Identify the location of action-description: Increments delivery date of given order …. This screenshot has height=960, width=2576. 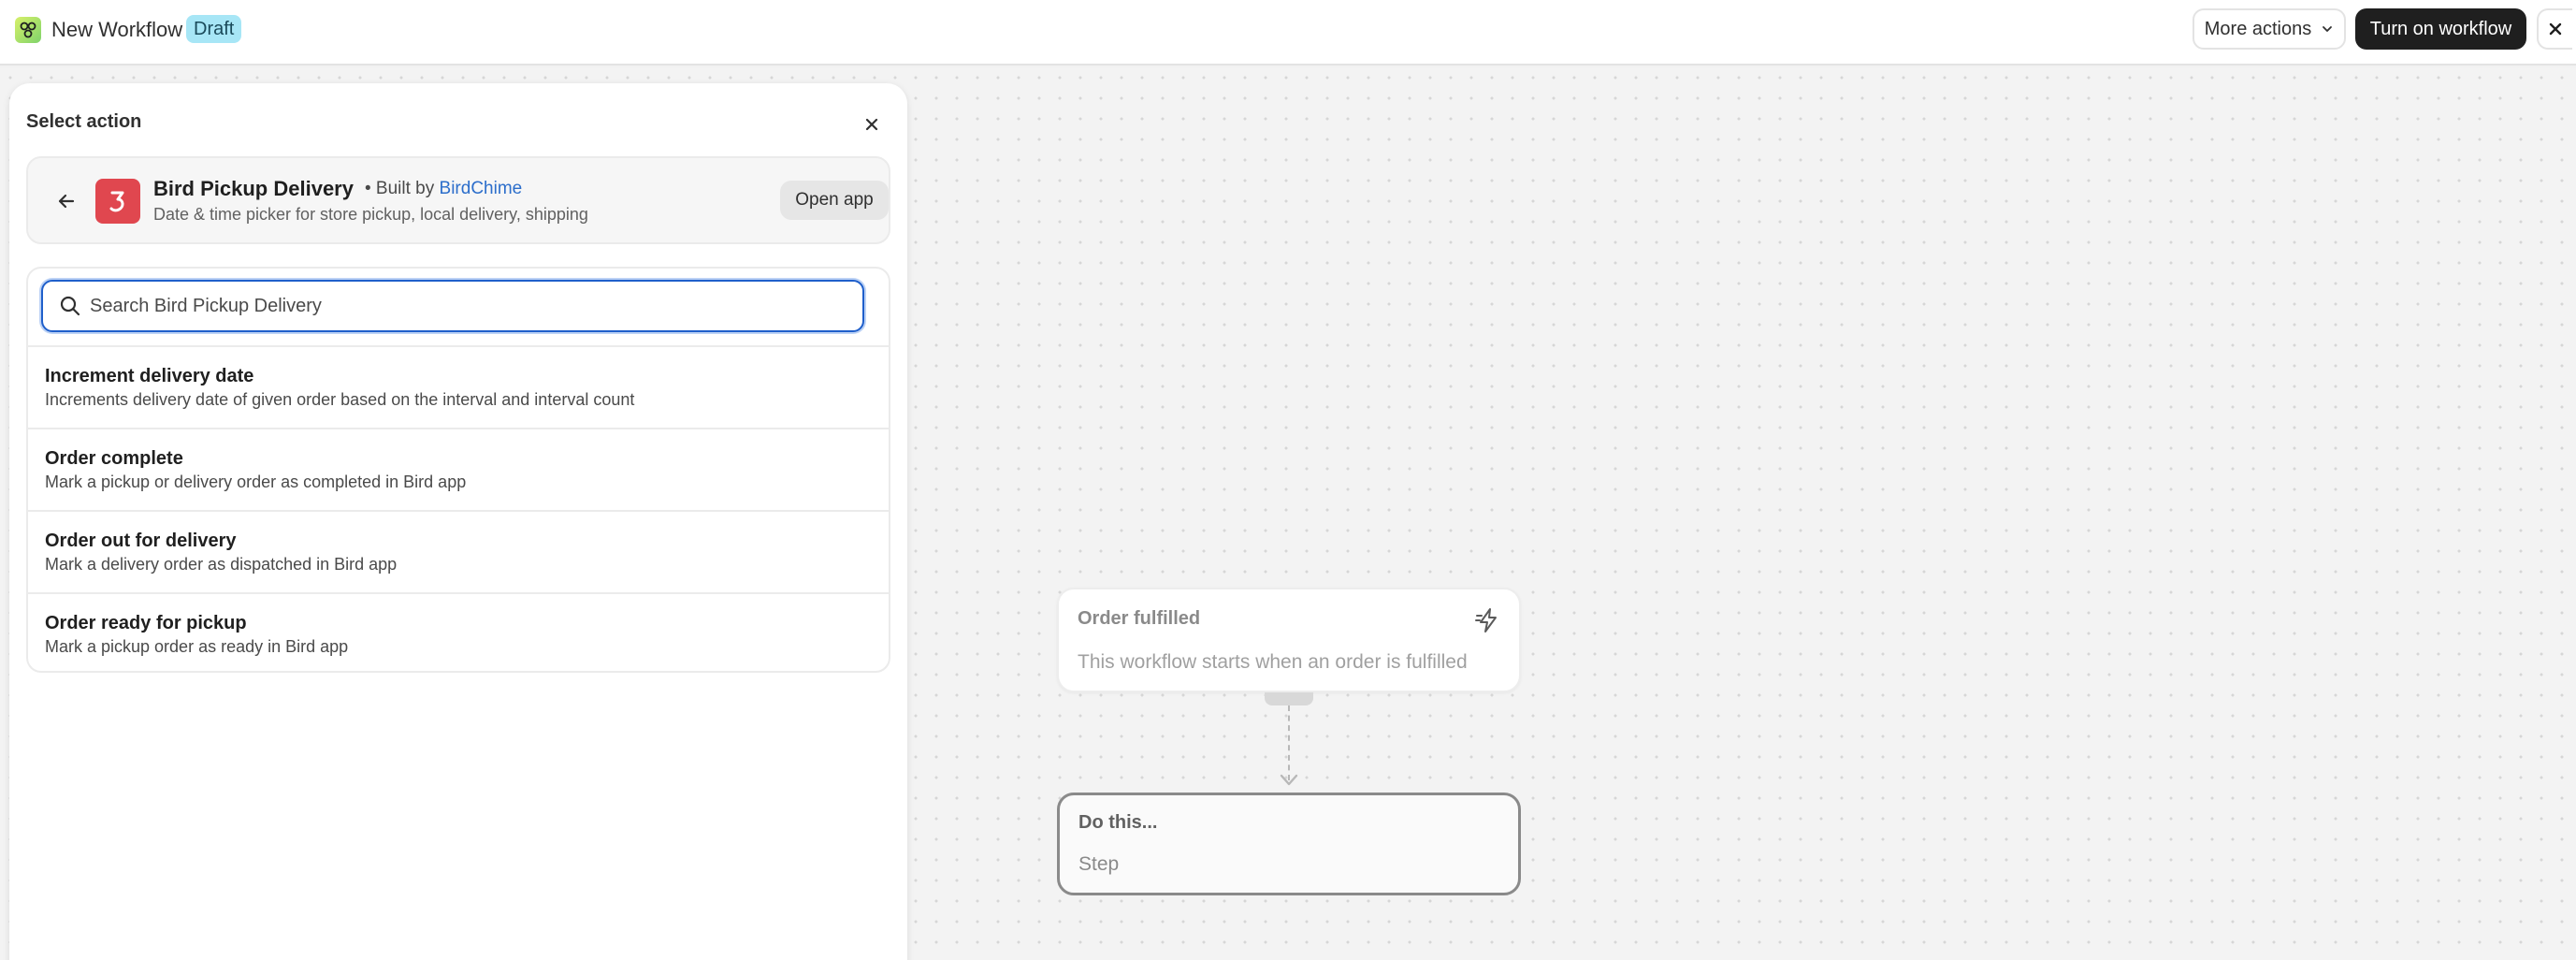
(340, 399).